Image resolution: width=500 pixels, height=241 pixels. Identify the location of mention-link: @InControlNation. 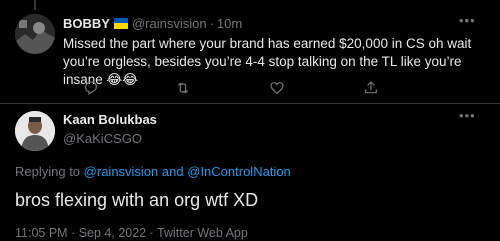
(239, 171).